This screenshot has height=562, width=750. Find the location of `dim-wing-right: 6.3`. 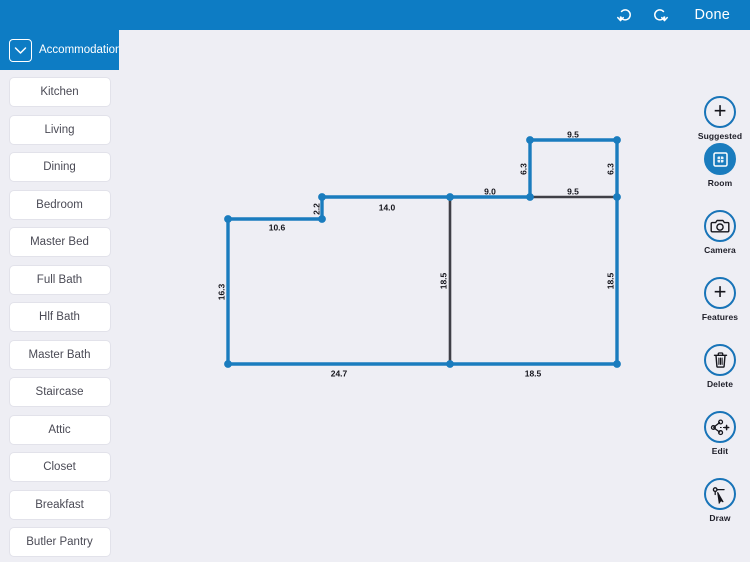

dim-wing-right: 6.3 is located at coordinates (610, 169).